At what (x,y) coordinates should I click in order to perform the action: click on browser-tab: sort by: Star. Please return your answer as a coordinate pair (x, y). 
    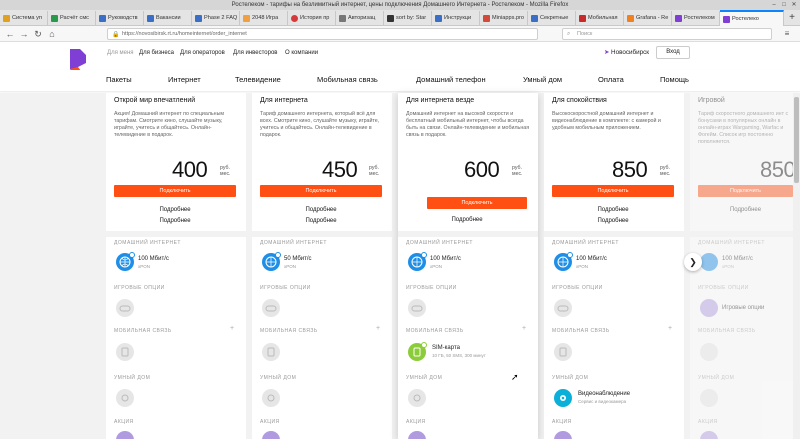
    Looking at the image, I should click on (408, 18).